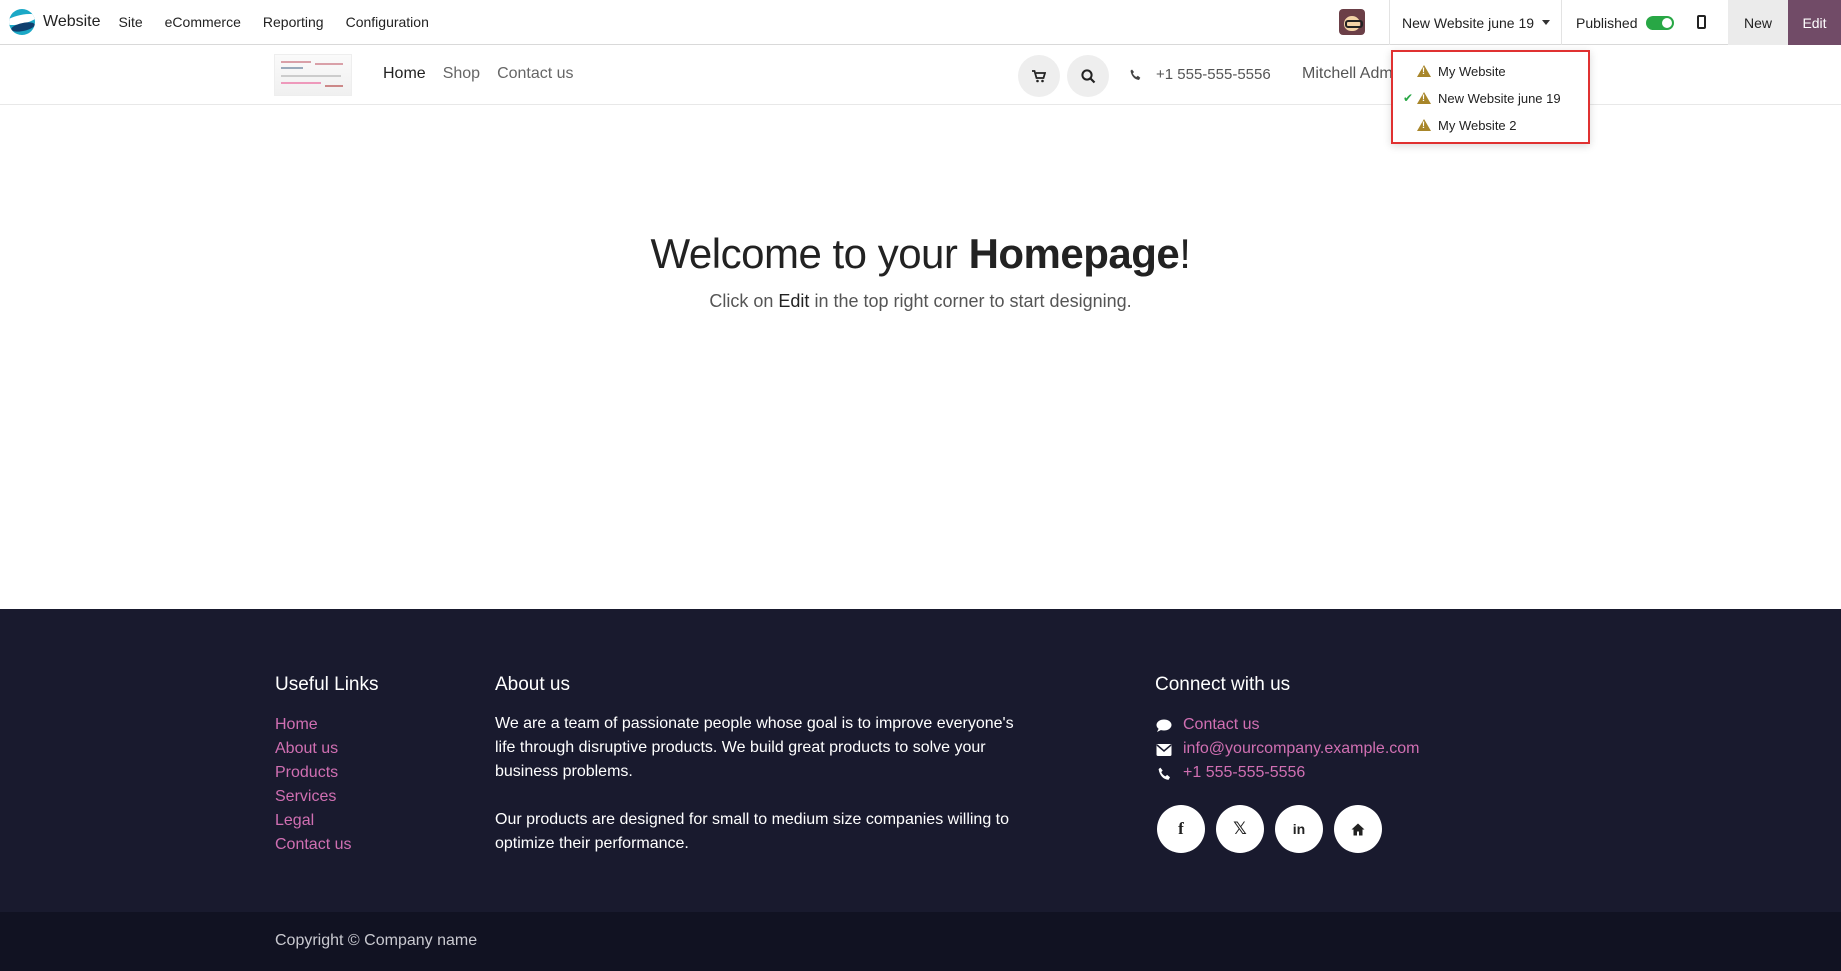  Describe the element at coordinates (1499, 98) in the screenshot. I see `dropdown-item-label: New Website june 19` at that location.